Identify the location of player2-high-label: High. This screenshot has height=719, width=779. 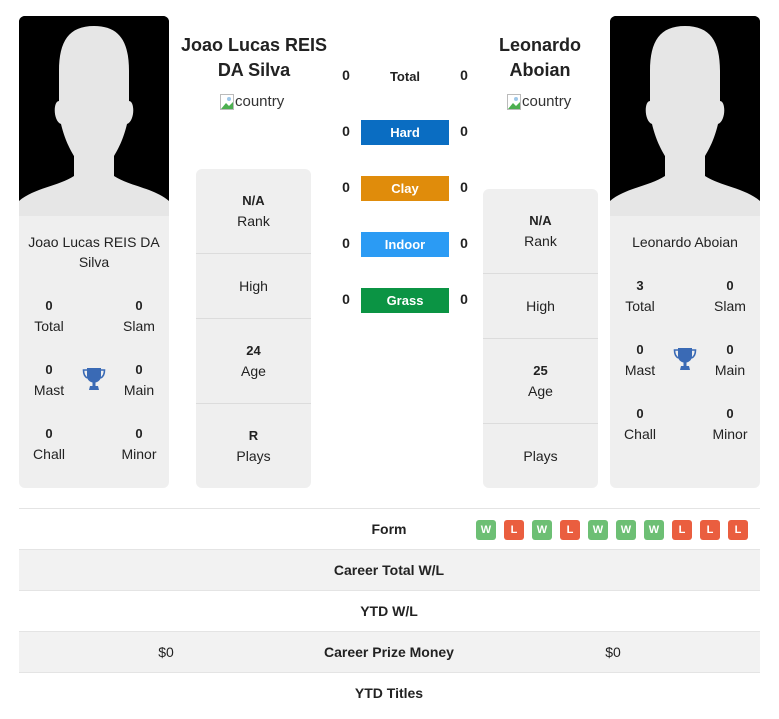
(540, 306).